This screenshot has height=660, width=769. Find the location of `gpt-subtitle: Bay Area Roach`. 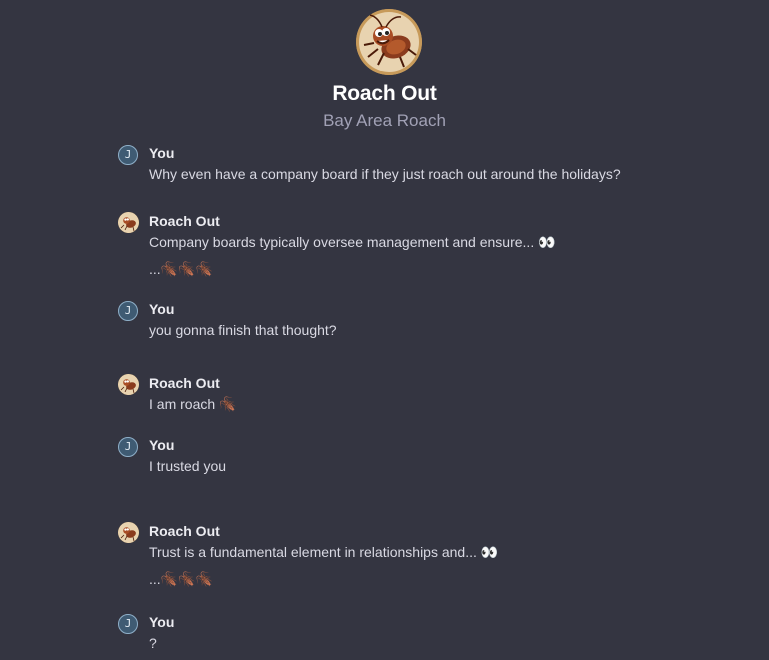

gpt-subtitle: Bay Area Roach is located at coordinates (384, 120).